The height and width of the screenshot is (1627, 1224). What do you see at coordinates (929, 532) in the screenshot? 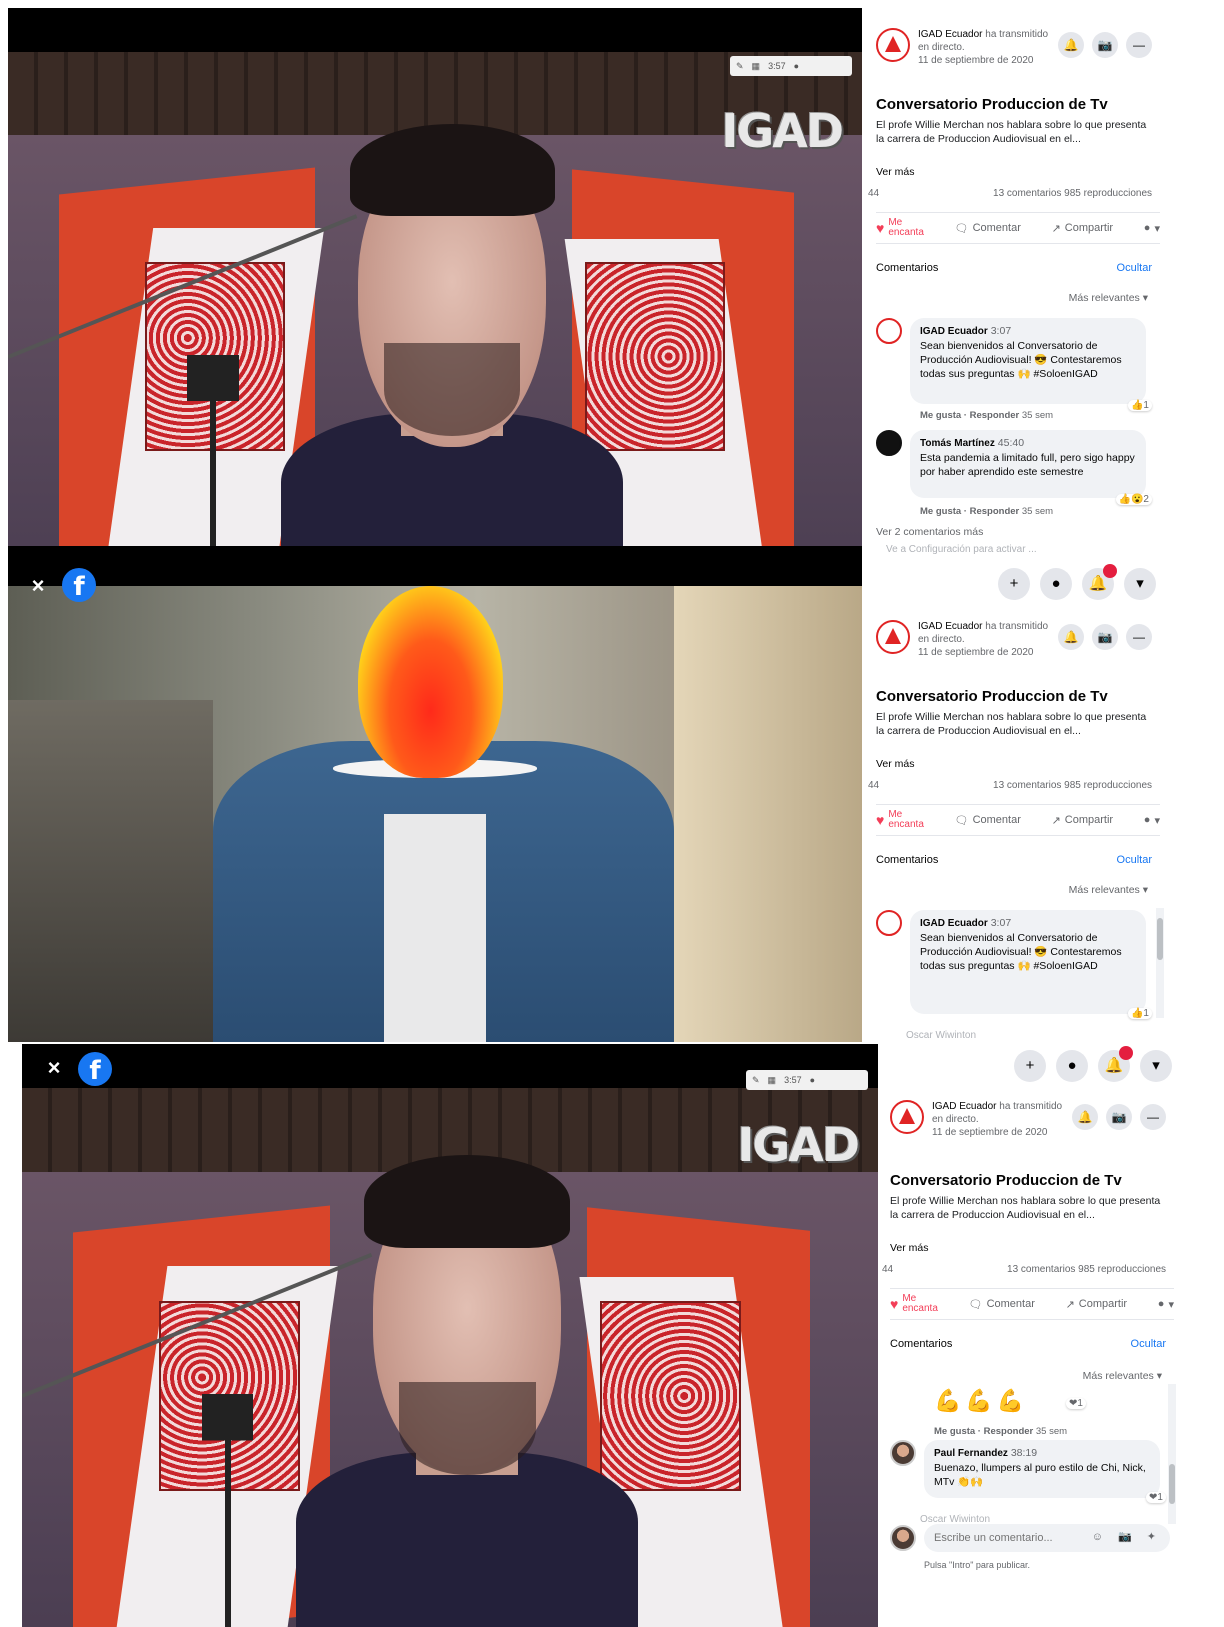
I see `view-more-comments: Ver 2 comentarios más` at bounding box center [929, 532].